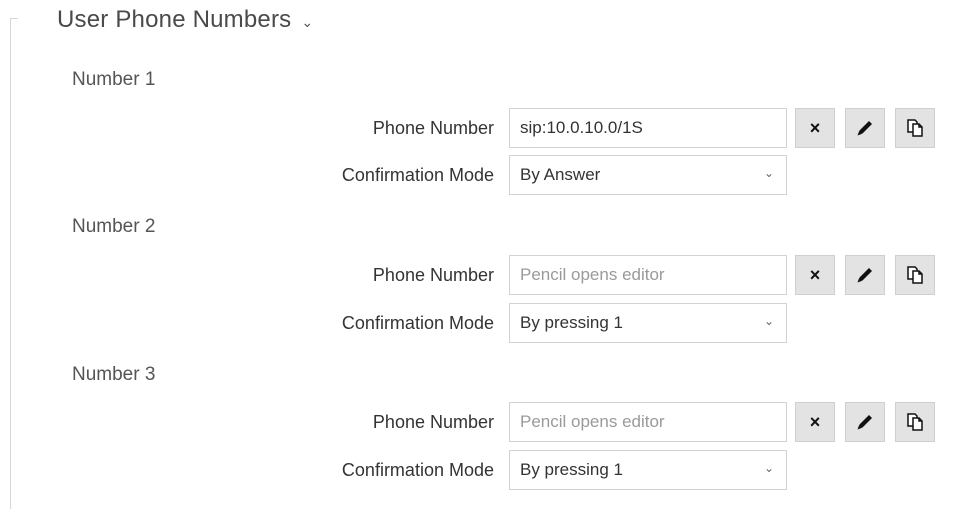 This screenshot has height=509, width=968. What do you see at coordinates (14, 18) in the screenshot?
I see `section-frame-tick` at bounding box center [14, 18].